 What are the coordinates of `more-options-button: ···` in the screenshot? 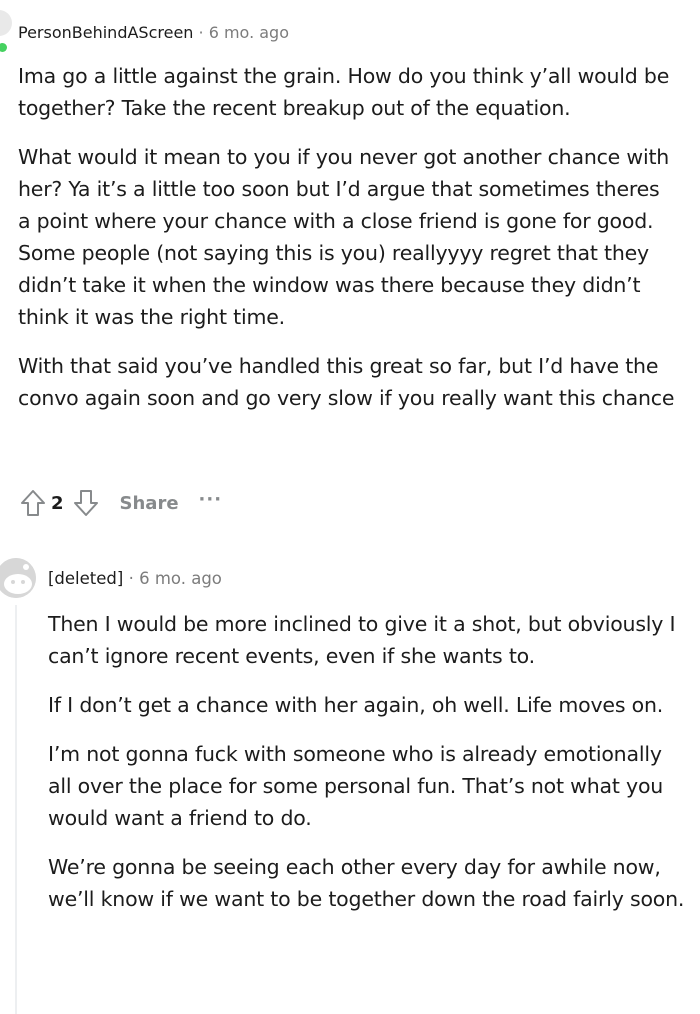 It's located at (211, 499).